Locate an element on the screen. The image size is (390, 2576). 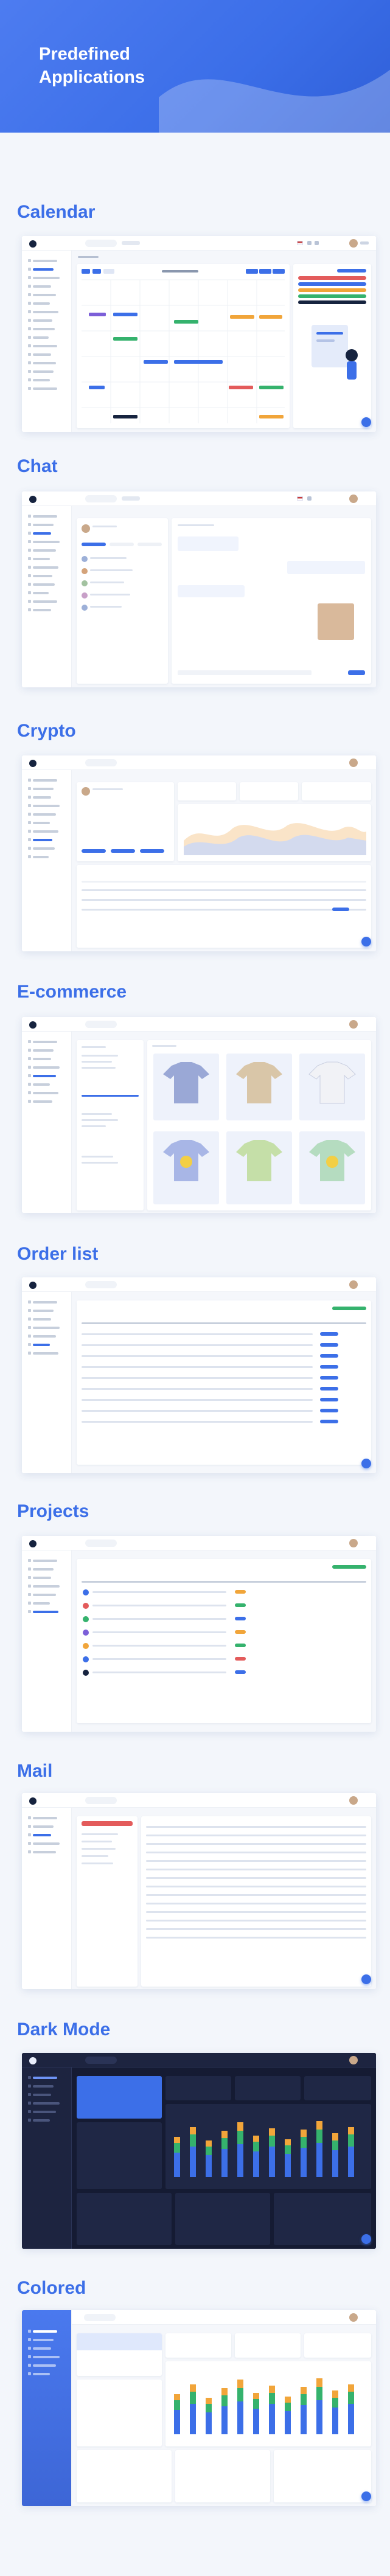
section-title-ecommerce: E-commerce is located at coordinates (72, 992).